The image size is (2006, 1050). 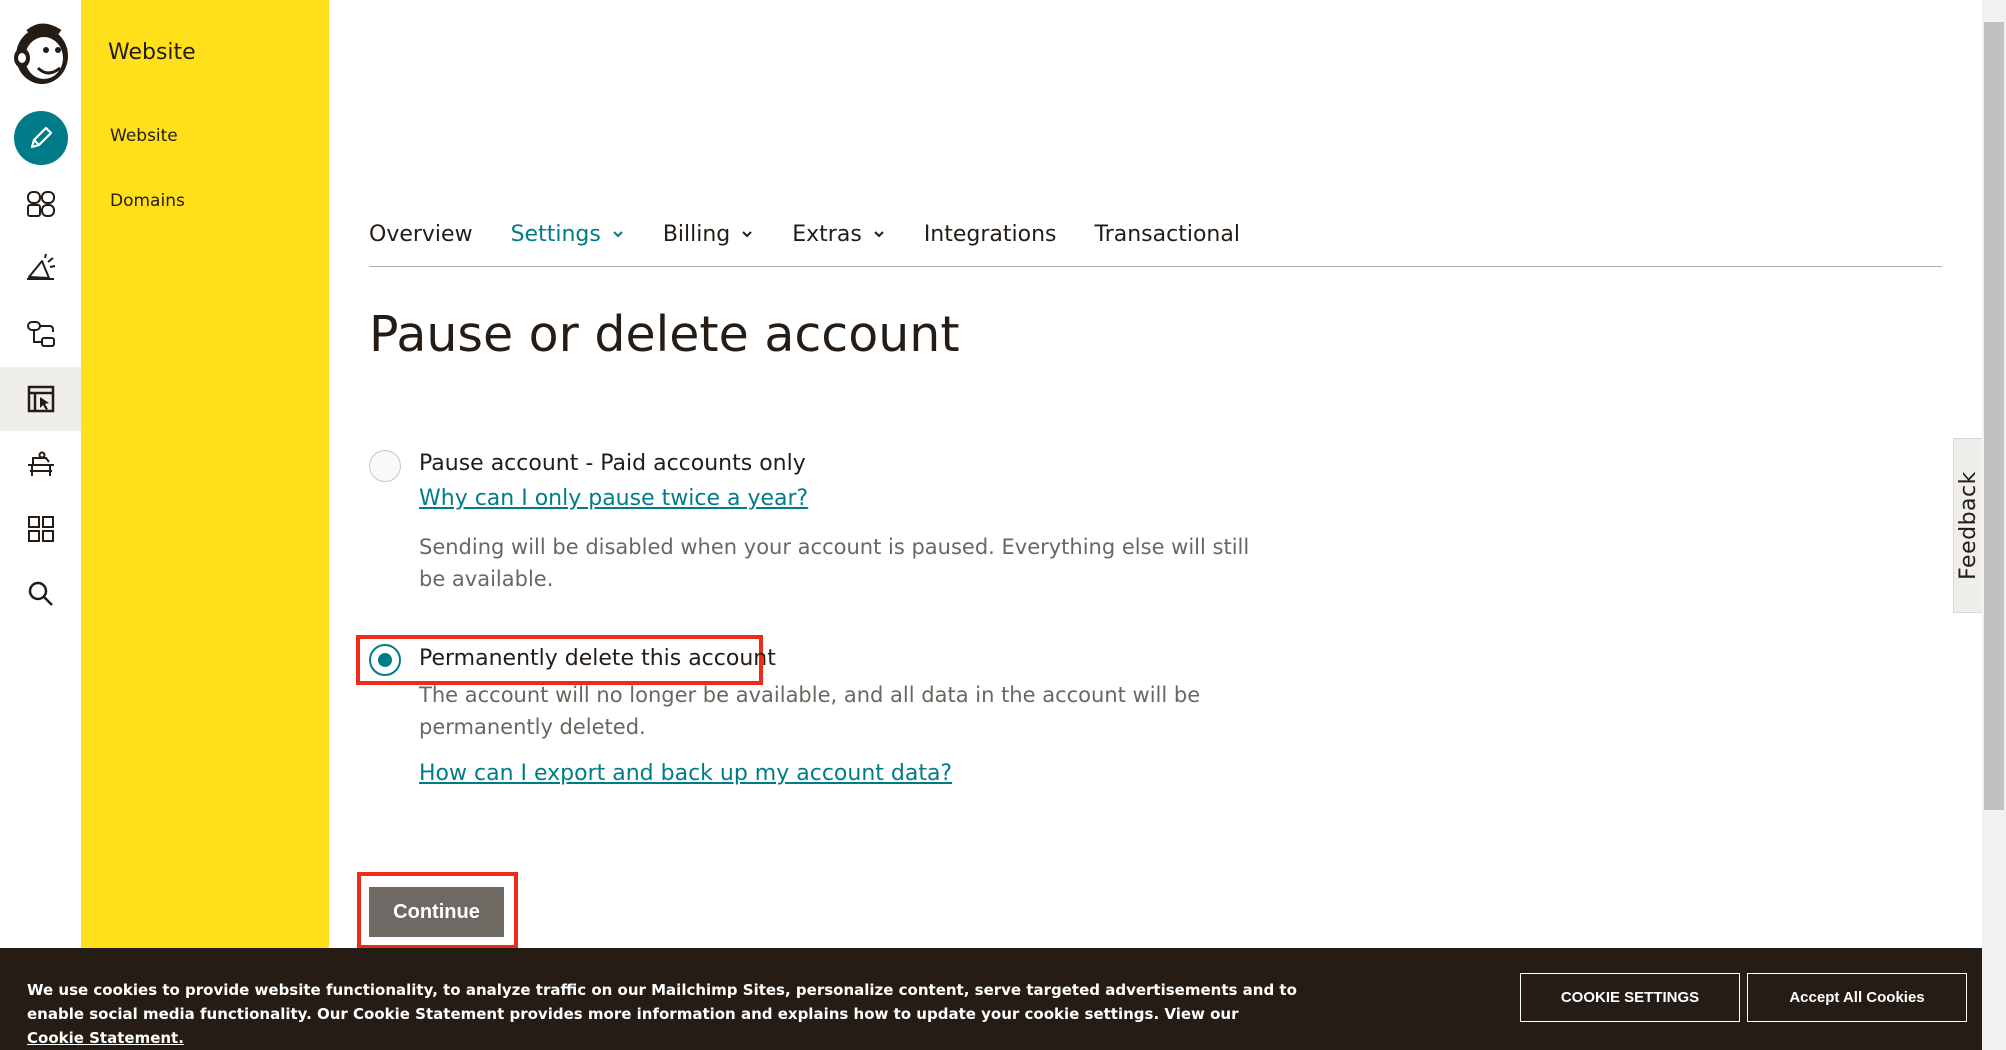 I want to click on cookie-statement-link: Cookie Statement., so click(x=105, y=1038).